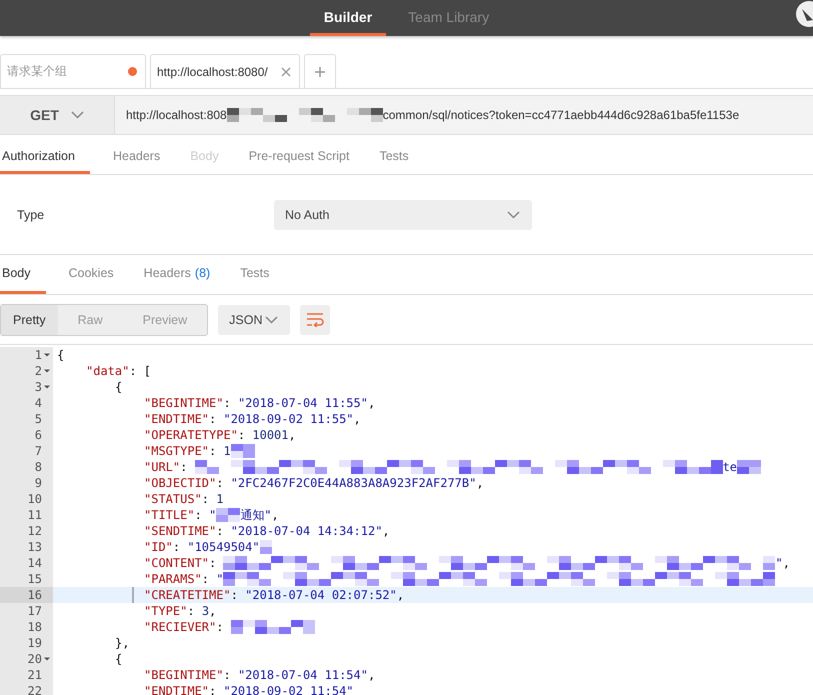 The height and width of the screenshot is (695, 813). Describe the element at coordinates (35, 643) in the screenshot. I see `line-number: 19` at that location.